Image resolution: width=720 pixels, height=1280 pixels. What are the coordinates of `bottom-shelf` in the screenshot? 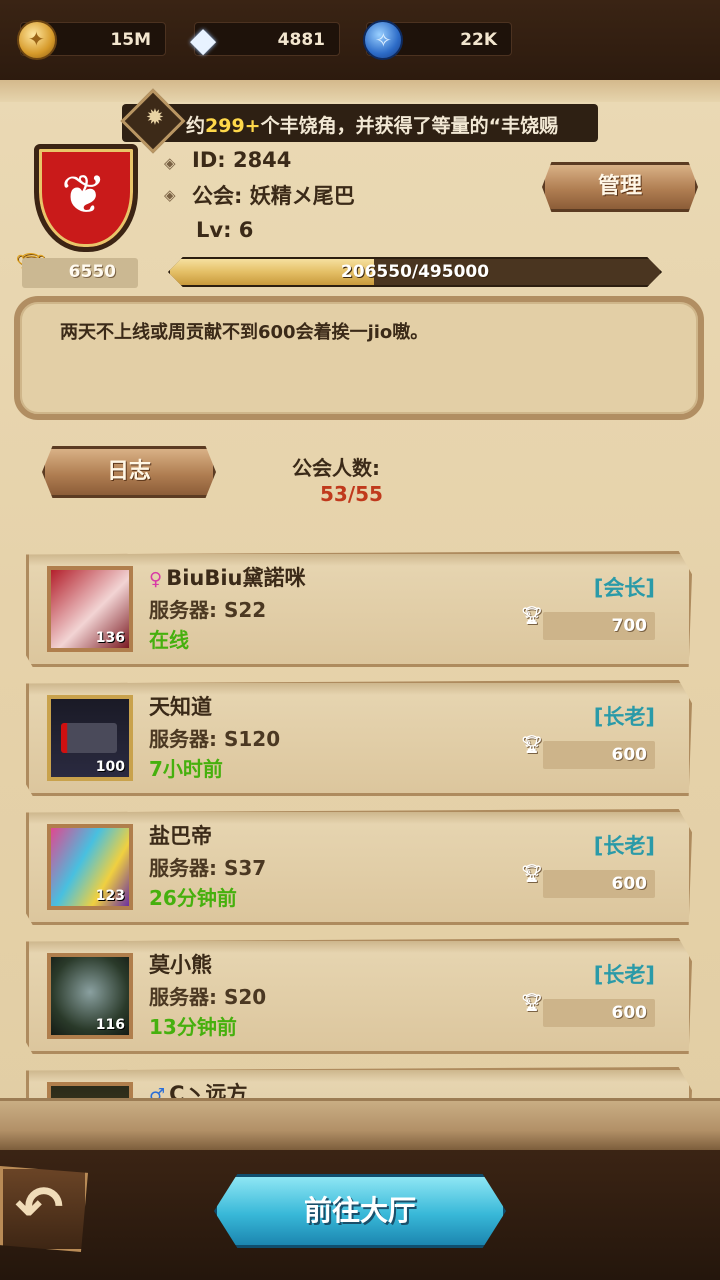 It's located at (360, 1124).